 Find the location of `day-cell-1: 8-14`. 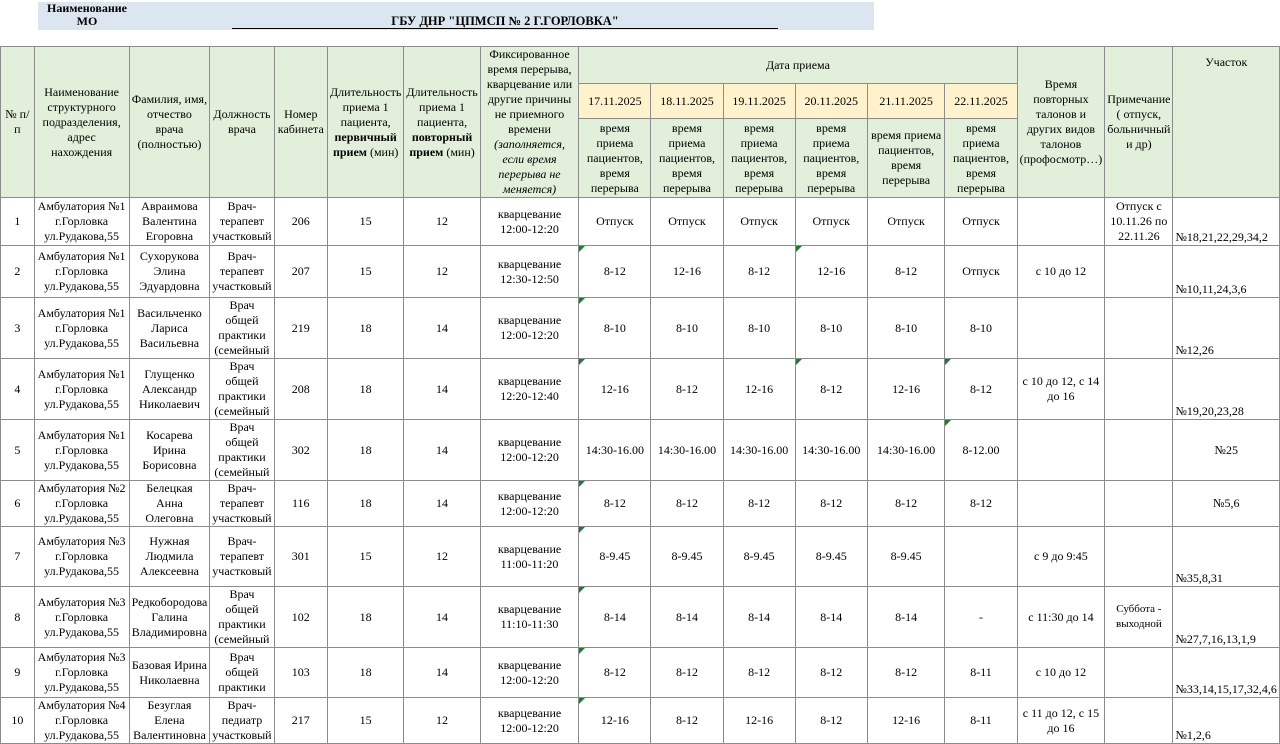

day-cell-1: 8-14 is located at coordinates (615, 617).